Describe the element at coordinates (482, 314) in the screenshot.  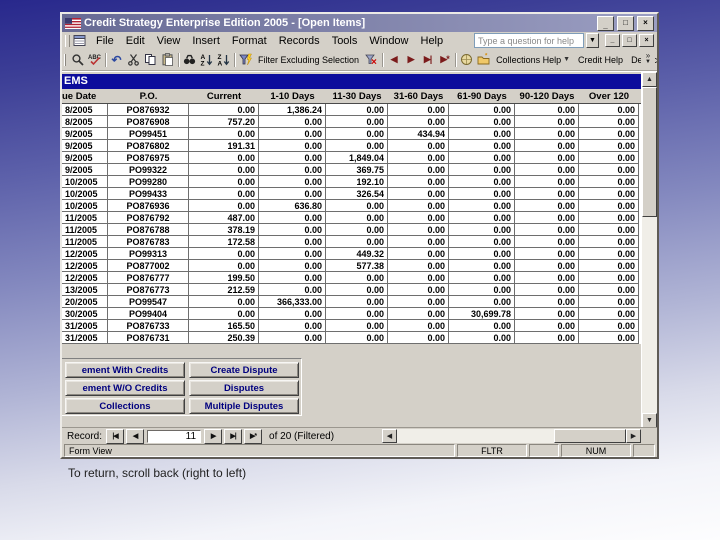
I see `cell: 30,699.78` at that location.